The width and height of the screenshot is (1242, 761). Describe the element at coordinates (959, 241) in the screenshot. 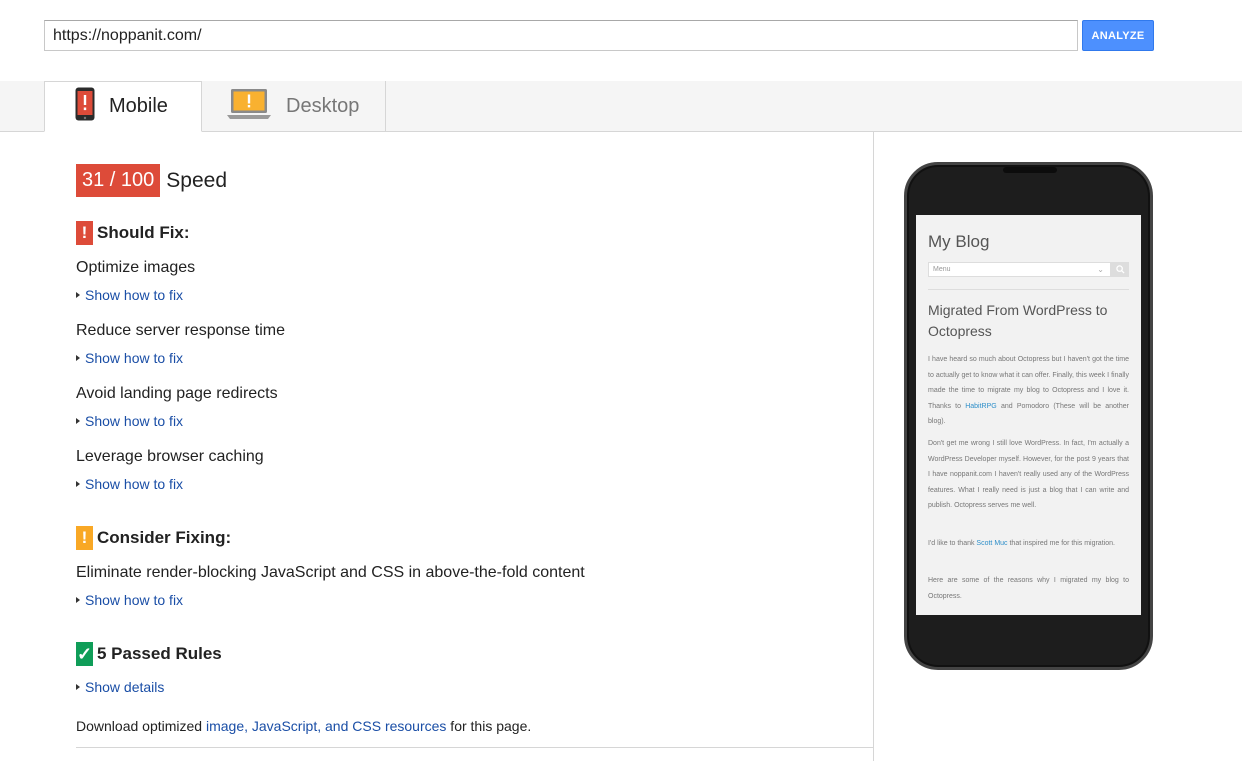

I see `preview-blog-title: My Blog` at that location.